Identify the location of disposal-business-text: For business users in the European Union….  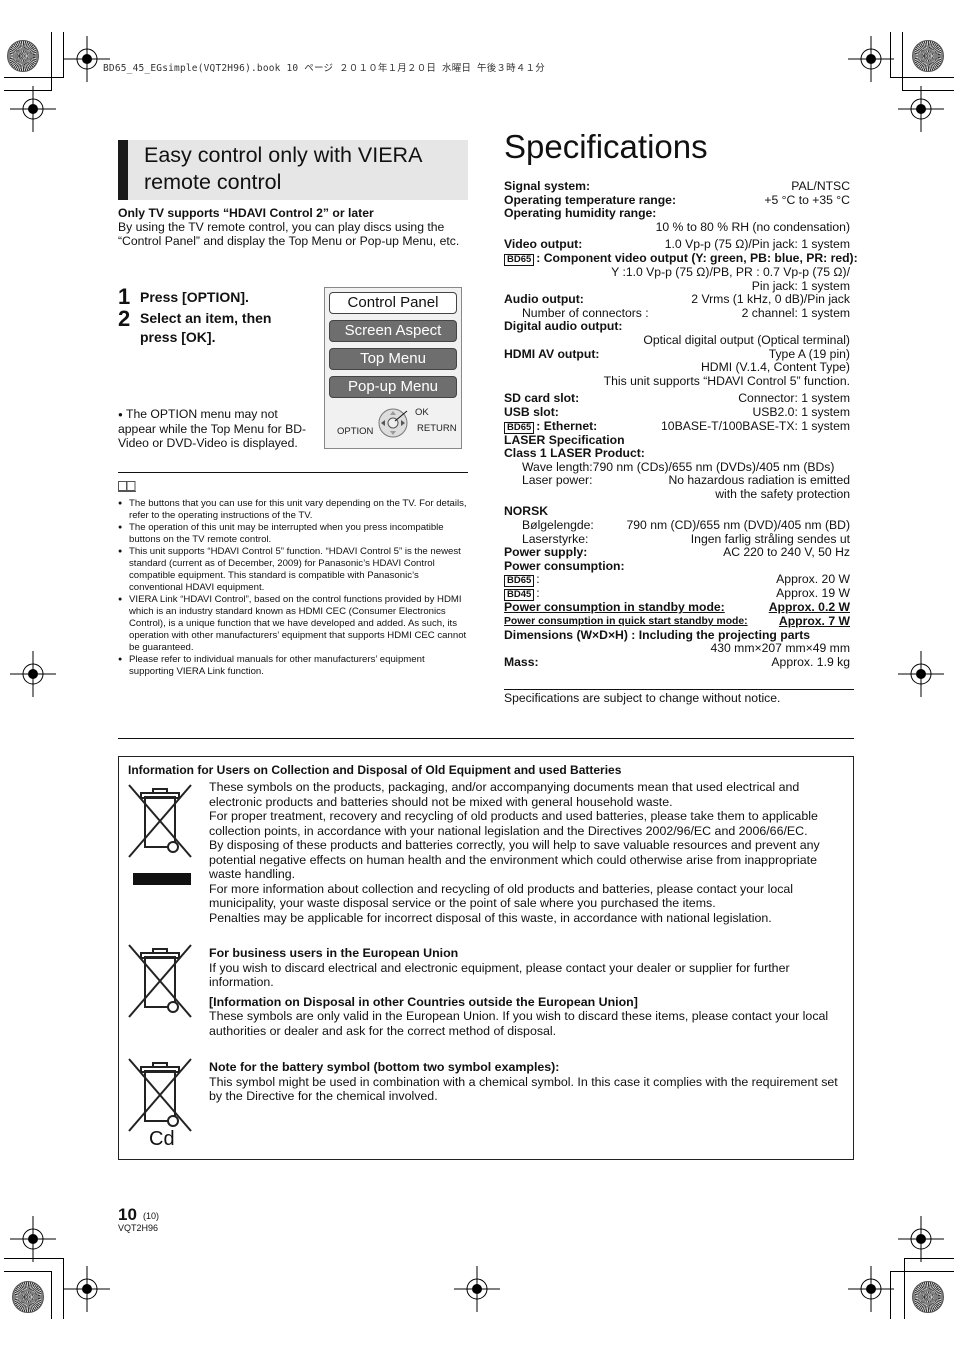
(519, 992).